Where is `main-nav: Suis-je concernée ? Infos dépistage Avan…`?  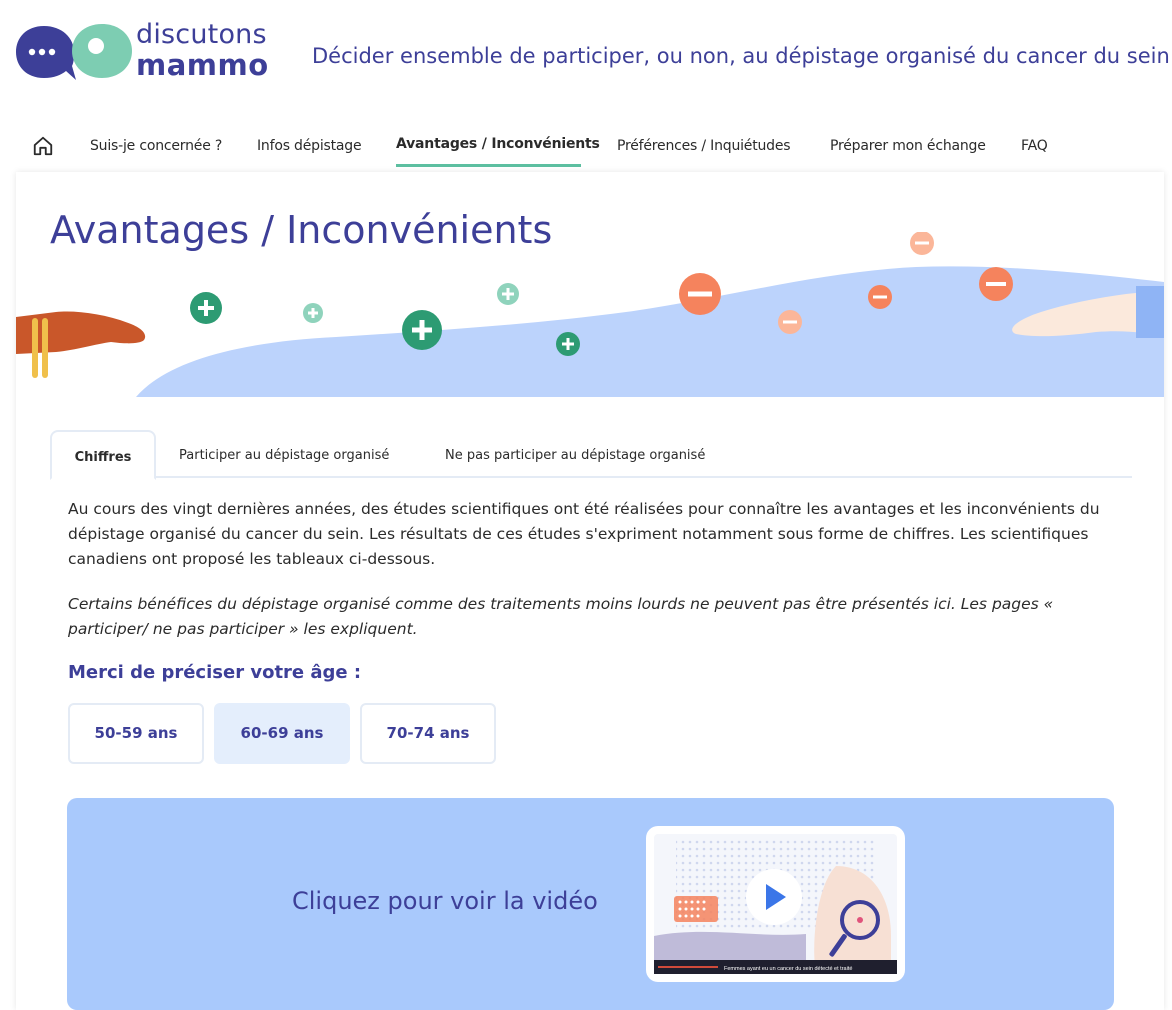
main-nav: Suis-je concernée ? Infos dépistage Avan… is located at coordinates (586, 148).